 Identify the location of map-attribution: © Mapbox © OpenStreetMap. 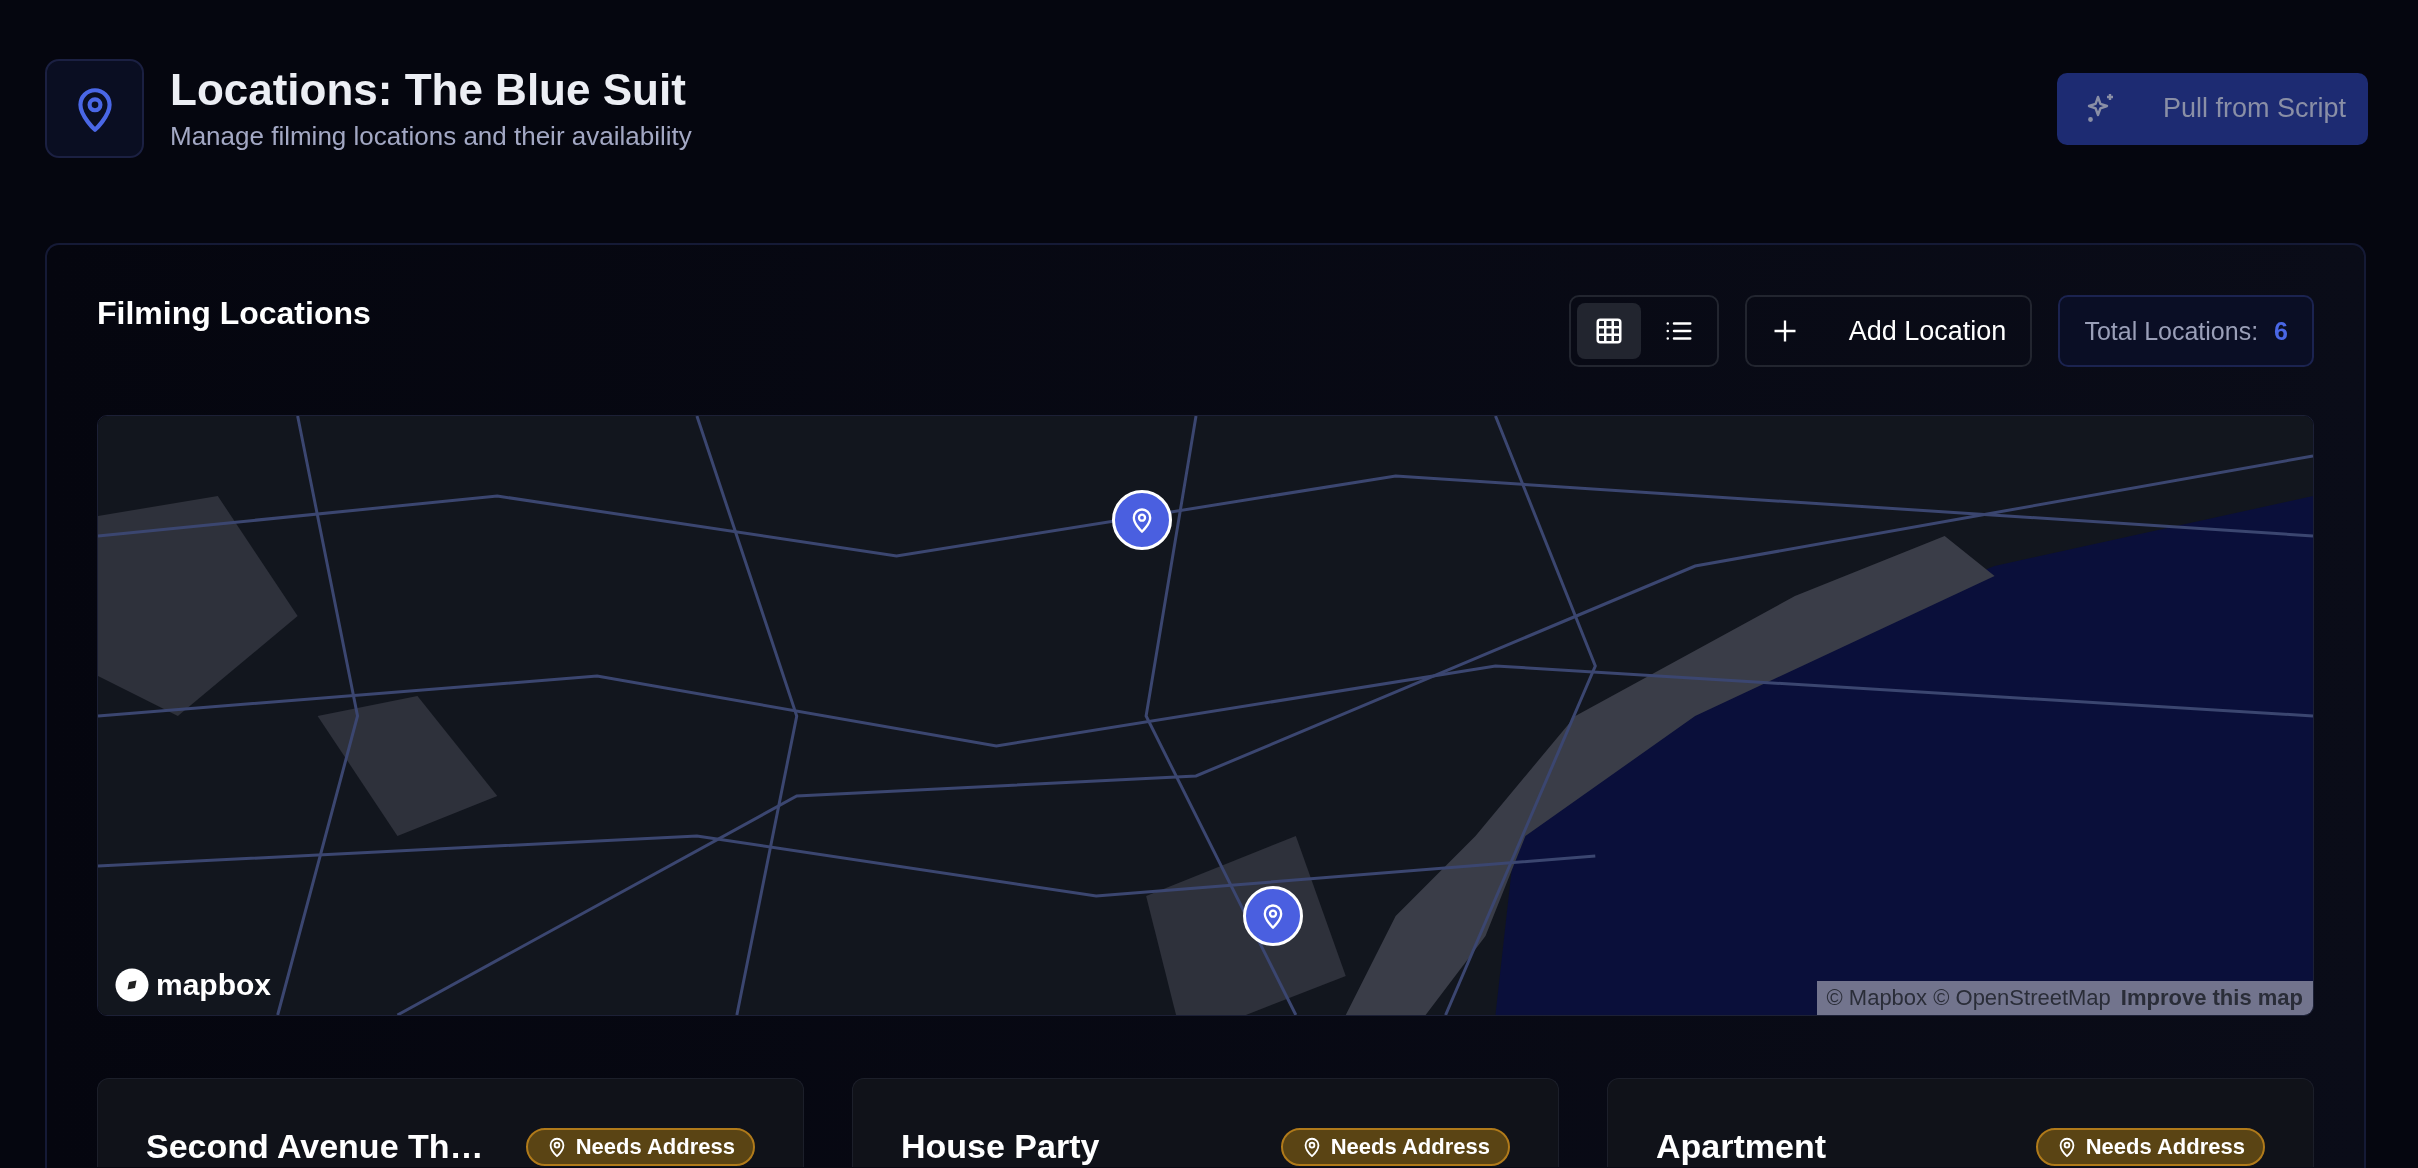
(1968, 998).